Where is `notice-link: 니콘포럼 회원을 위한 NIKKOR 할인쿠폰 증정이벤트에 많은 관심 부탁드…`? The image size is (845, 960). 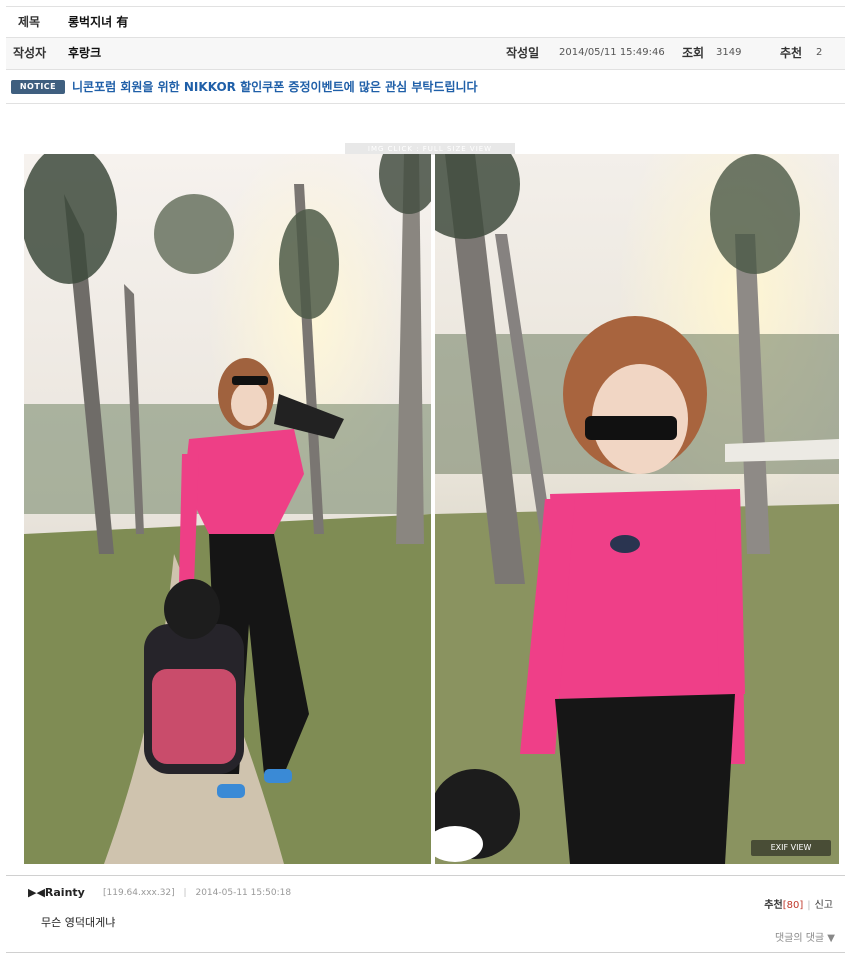
notice-link: 니콘포럼 회원을 위한 NIKKOR 할인쿠폰 증정이벤트에 많은 관심 부탁드… is located at coordinates (275, 87).